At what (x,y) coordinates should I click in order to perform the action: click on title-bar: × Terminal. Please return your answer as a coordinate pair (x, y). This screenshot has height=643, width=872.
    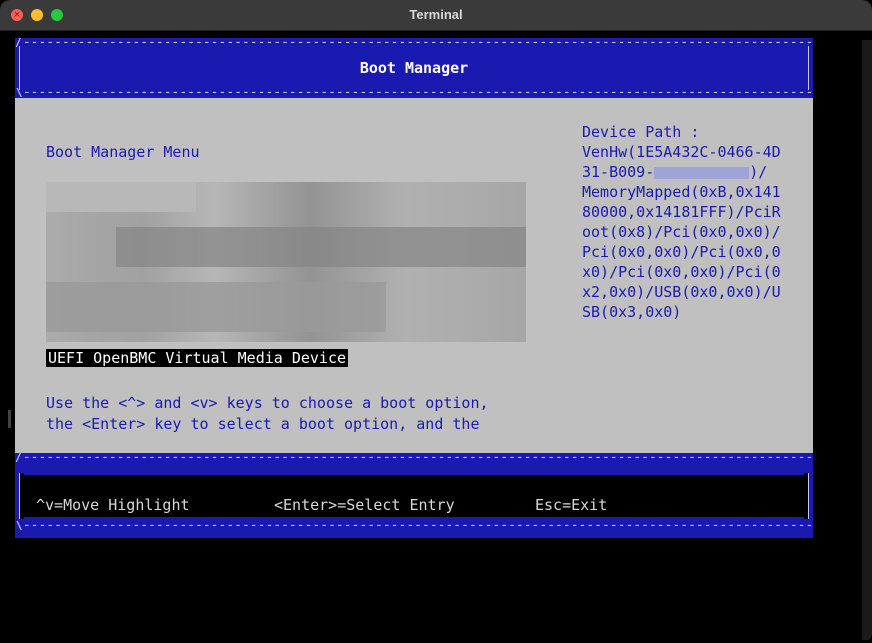
    Looking at the image, I should click on (436, 15).